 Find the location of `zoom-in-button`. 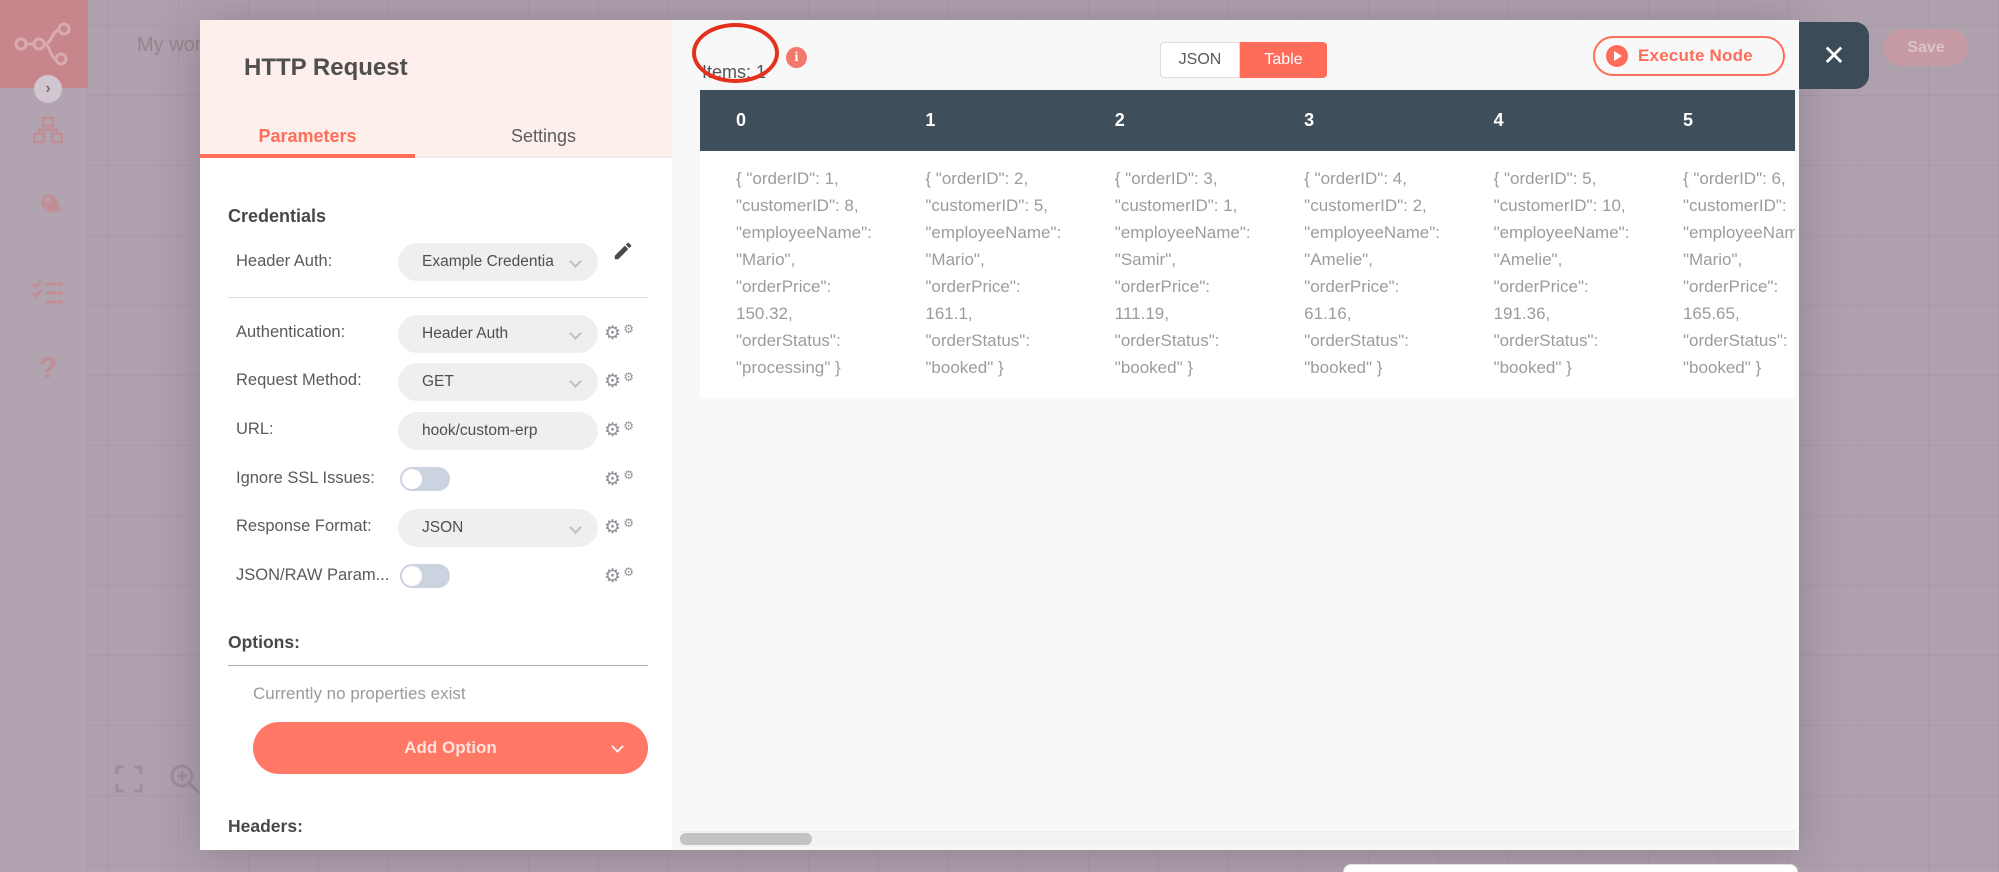

zoom-in-button is located at coordinates (185, 781).